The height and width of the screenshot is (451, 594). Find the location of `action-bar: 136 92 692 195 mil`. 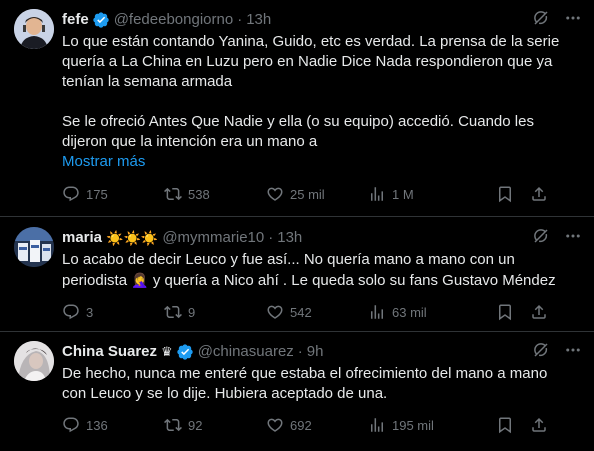

action-bar: 136 92 692 195 mil is located at coordinates (322, 425).